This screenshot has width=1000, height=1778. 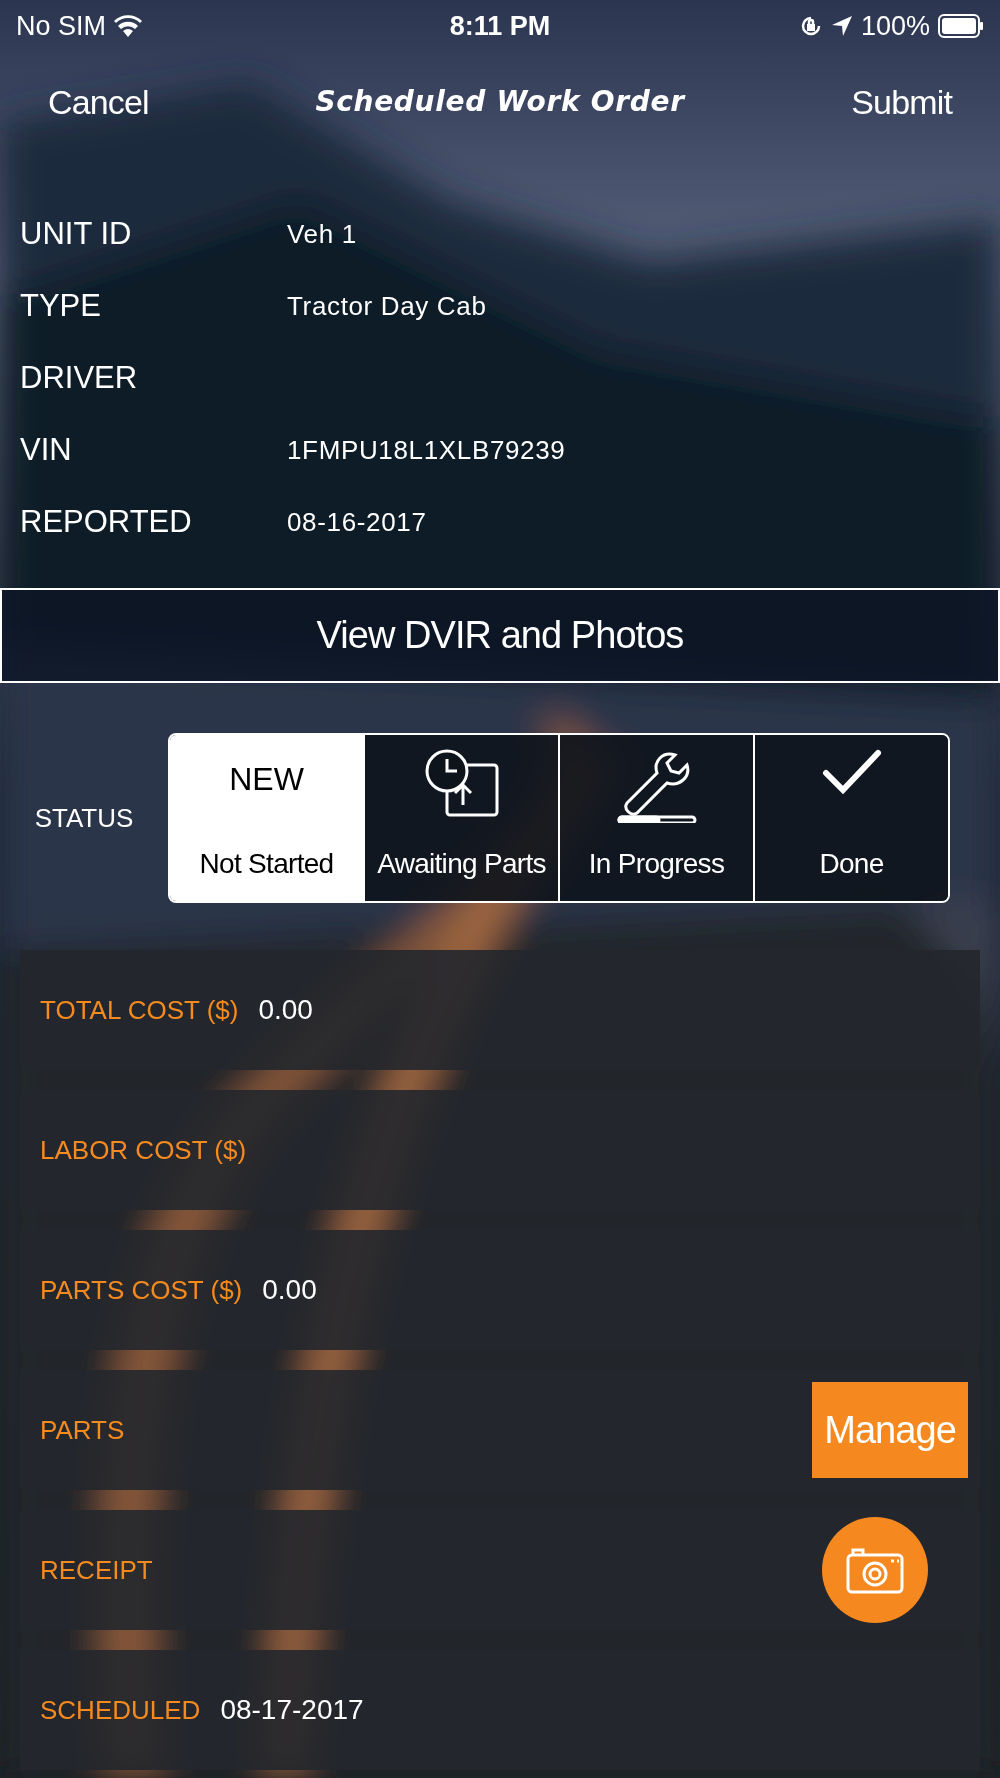 I want to click on carrier-text: No SIM, so click(x=61, y=26).